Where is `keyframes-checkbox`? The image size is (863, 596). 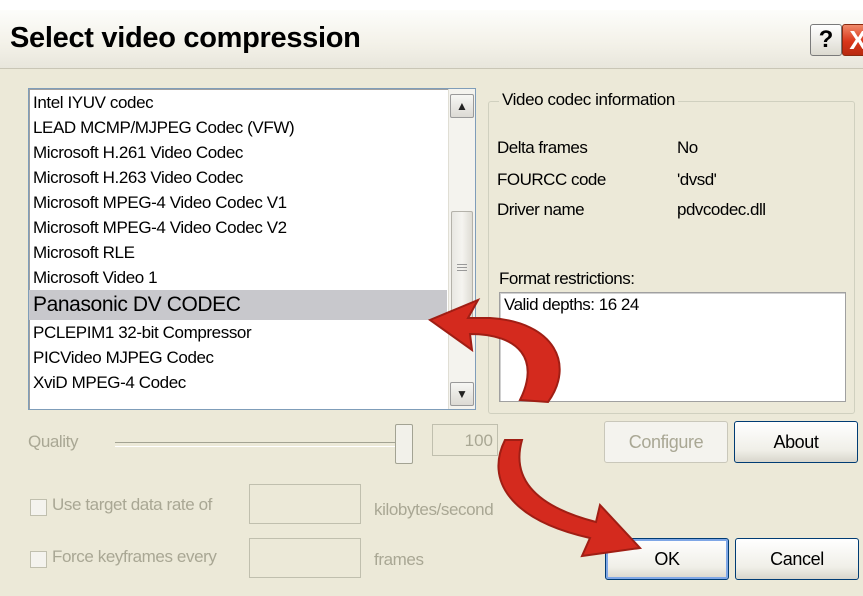
keyframes-checkbox is located at coordinates (38, 559).